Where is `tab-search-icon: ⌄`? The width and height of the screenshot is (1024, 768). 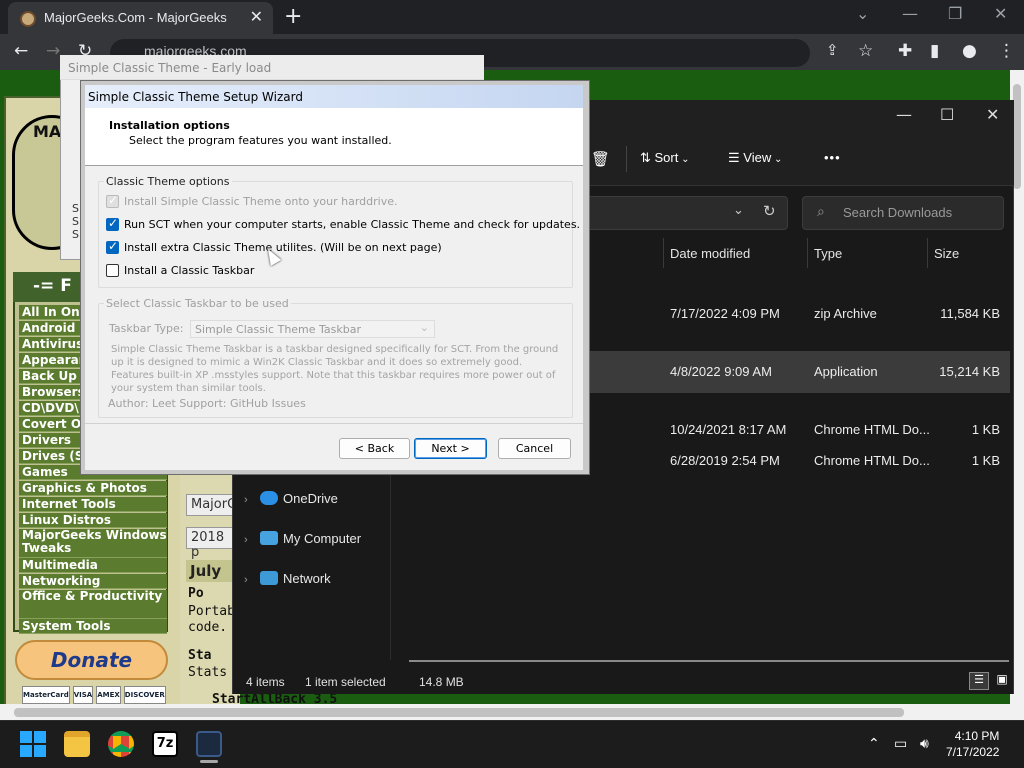 tab-search-icon: ⌄ is located at coordinates (862, 13).